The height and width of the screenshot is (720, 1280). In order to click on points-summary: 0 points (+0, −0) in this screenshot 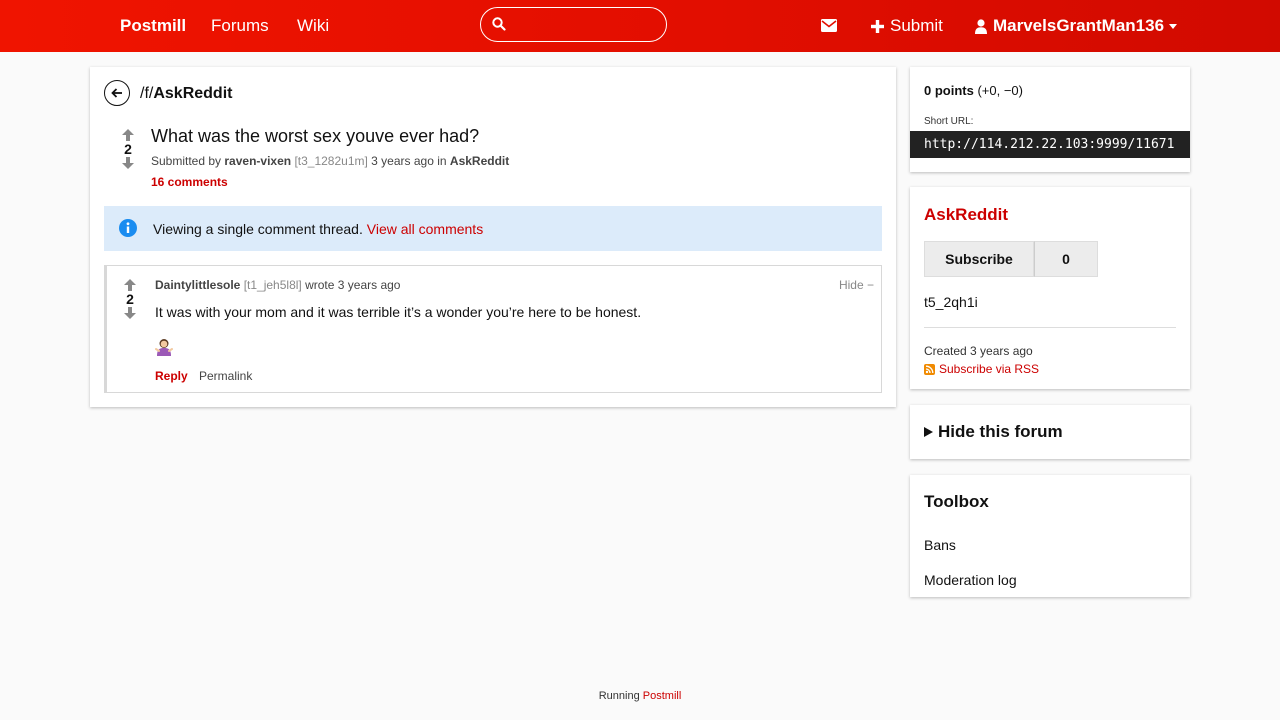, I will do `click(973, 90)`.